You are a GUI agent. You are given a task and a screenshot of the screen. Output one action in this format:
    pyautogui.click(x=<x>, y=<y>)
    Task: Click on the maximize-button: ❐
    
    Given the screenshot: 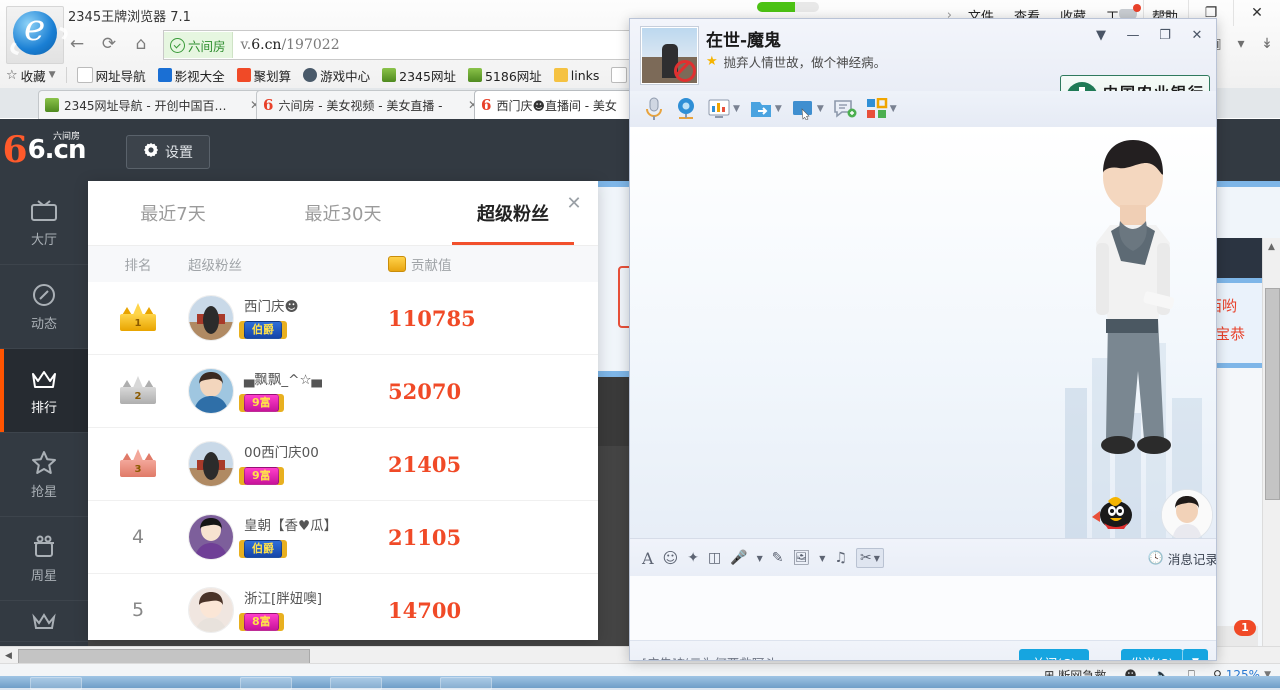 What is the action you would take?
    pyautogui.click(x=1165, y=35)
    